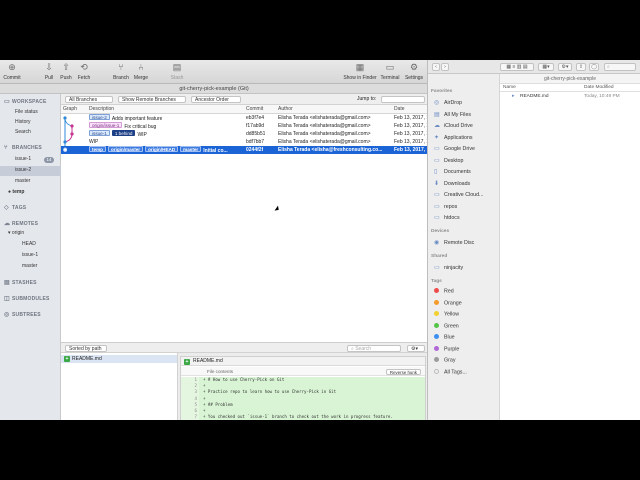  Describe the element at coordinates (29, 244) in the screenshot. I see `remote-branch-head: HEAD` at that location.